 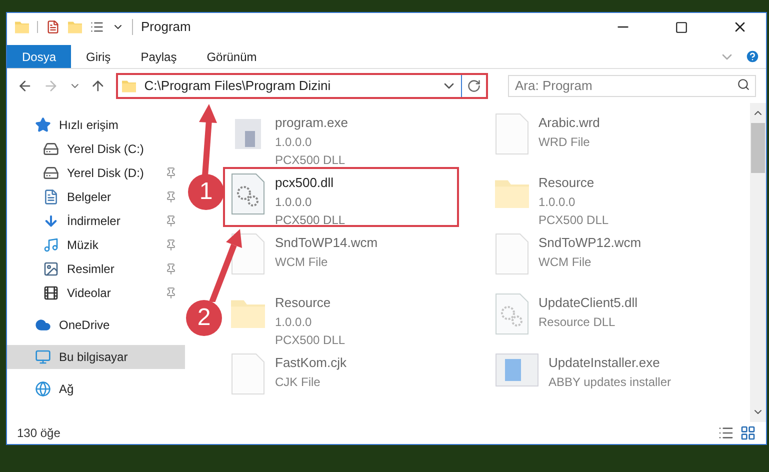 I want to click on file-detail: ABBY updates installer, so click(x=610, y=382).